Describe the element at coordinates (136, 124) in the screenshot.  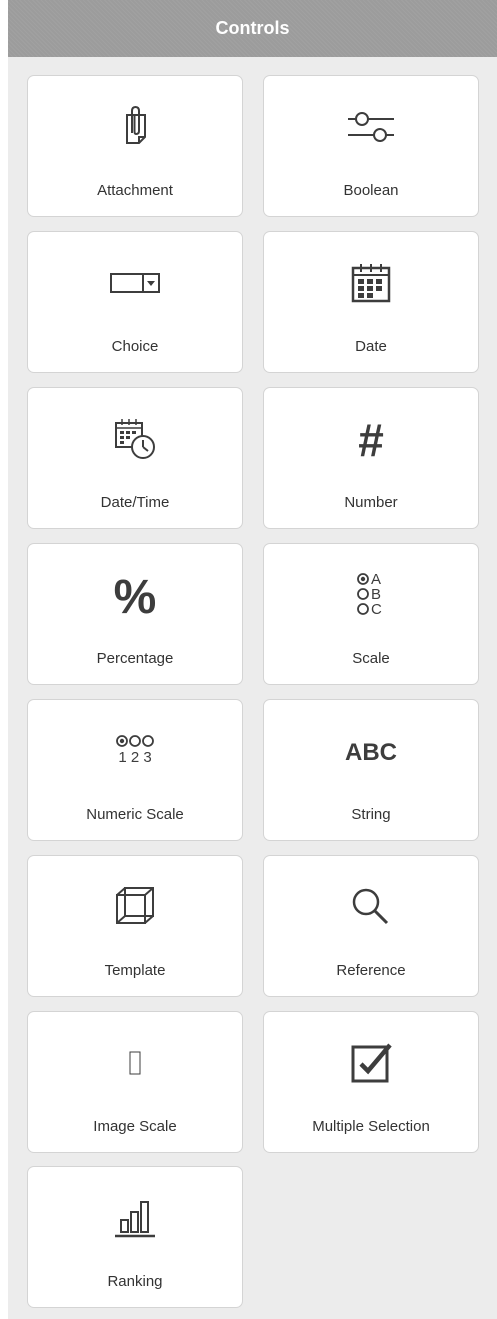
I see `paperclip-icon` at that location.